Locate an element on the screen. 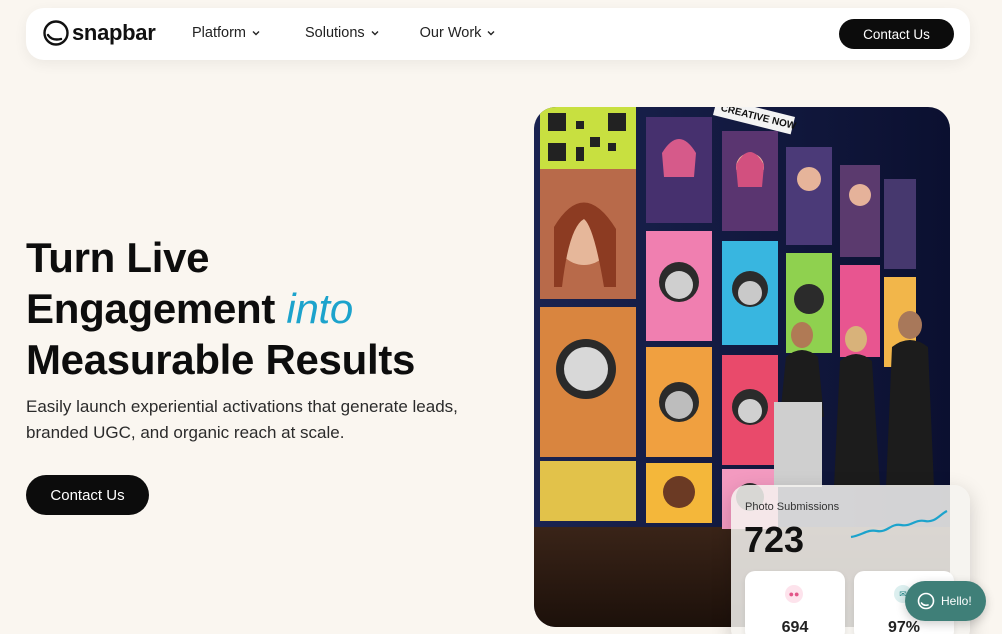 The width and height of the screenshot is (1002, 634). nav-platform-label: Platform is located at coordinates (219, 33).